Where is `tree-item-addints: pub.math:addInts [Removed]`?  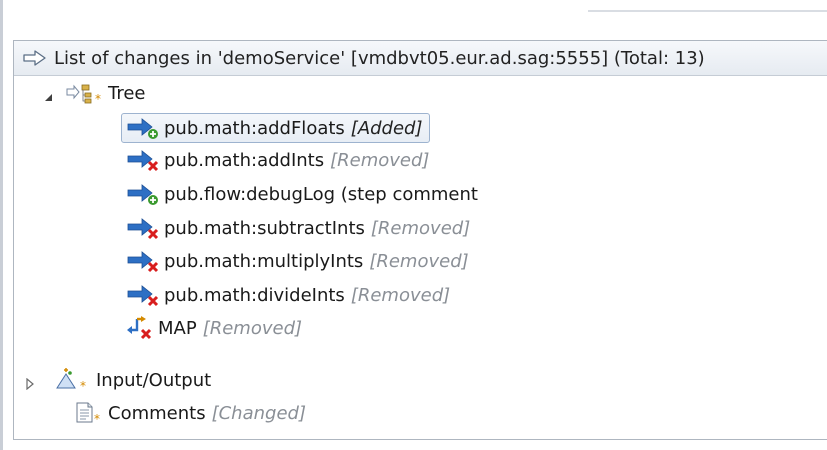 tree-item-addints: pub.math:addInts [Removed] is located at coordinates (277, 160).